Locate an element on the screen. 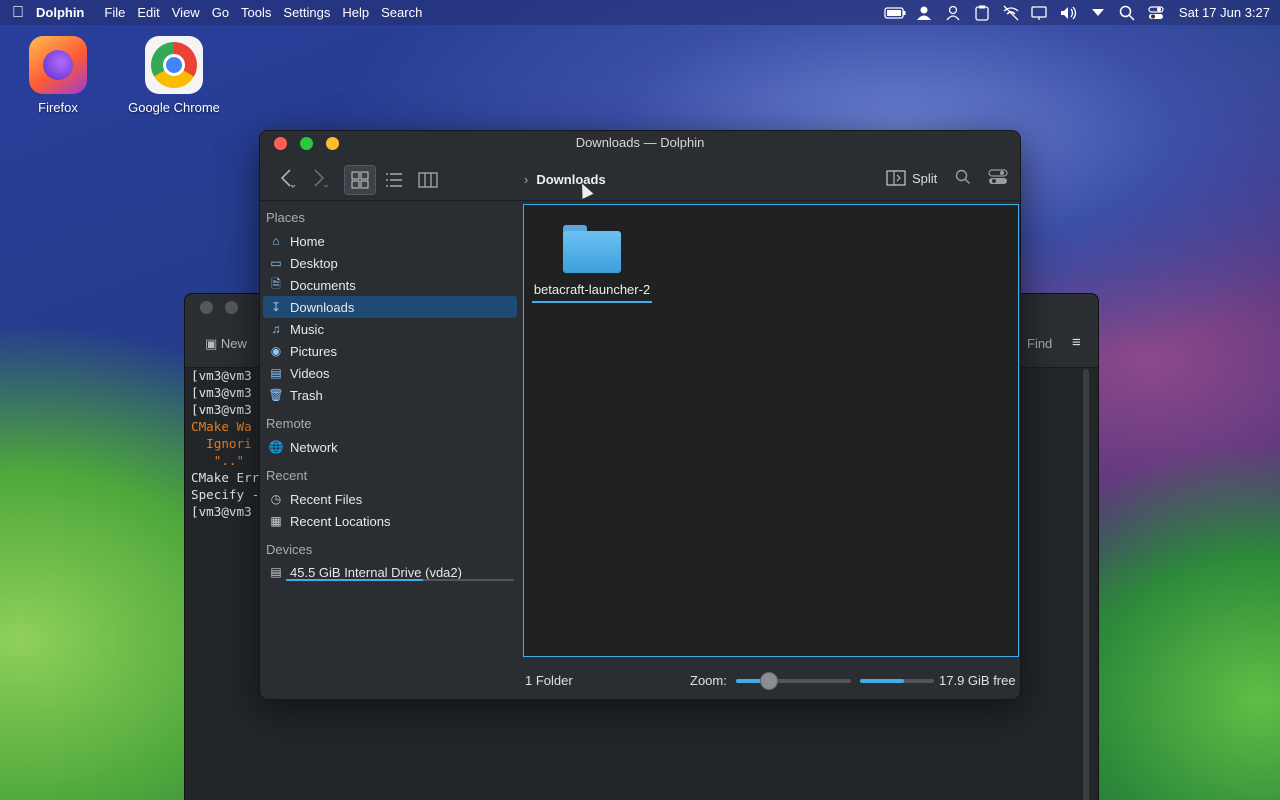 Image resolution: width=1280 pixels, height=800 pixels. trash-icon: 🗑 is located at coordinates (276, 395).